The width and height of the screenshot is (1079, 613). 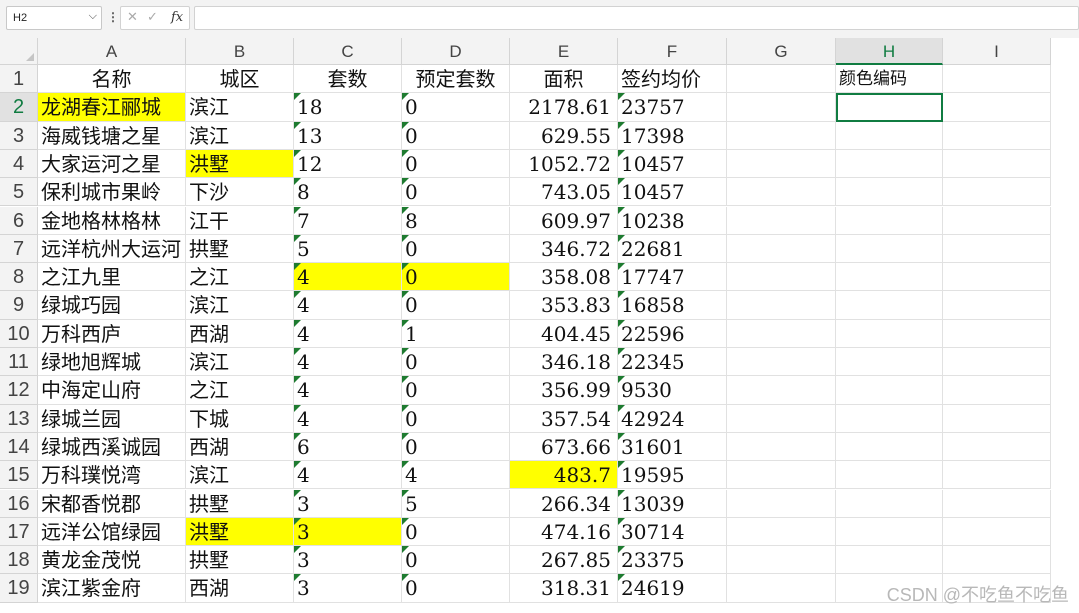 What do you see at coordinates (781, 475) in the screenshot?
I see `cell-g15` at bounding box center [781, 475].